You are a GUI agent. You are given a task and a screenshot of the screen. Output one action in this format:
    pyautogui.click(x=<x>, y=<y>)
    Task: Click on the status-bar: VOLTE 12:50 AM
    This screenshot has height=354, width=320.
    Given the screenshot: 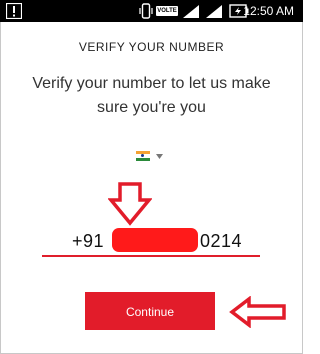 What is the action you would take?
    pyautogui.click(x=151, y=11)
    